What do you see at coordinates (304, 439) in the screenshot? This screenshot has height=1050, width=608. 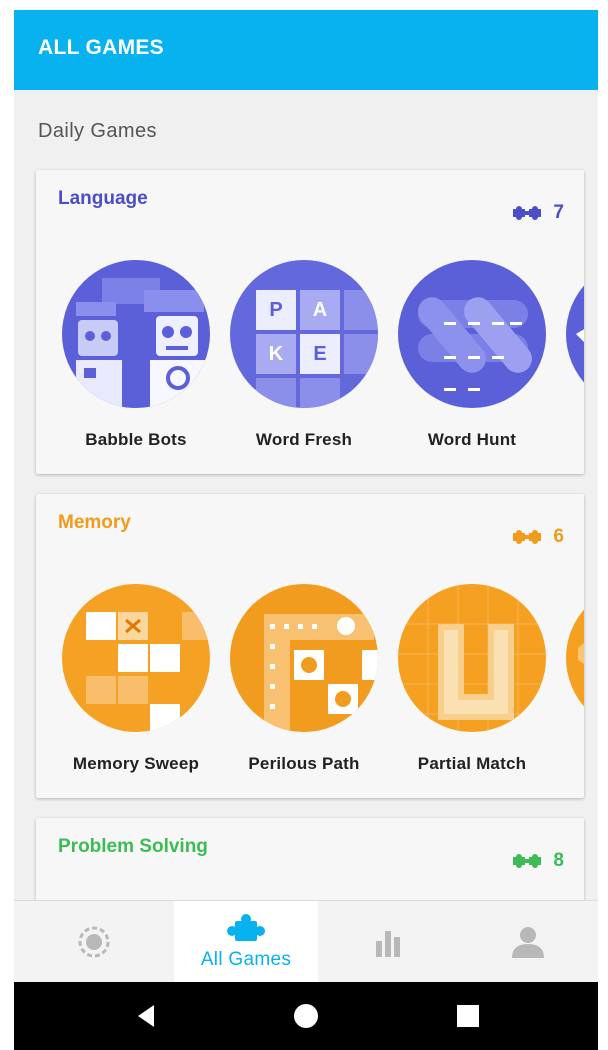 I see `game-label: Word Fresh` at bounding box center [304, 439].